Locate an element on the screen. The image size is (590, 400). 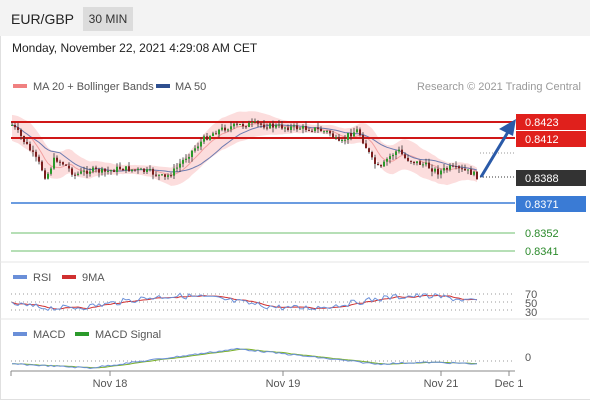
credit-text: Research © 2021 Trading Central is located at coordinates (499, 87).